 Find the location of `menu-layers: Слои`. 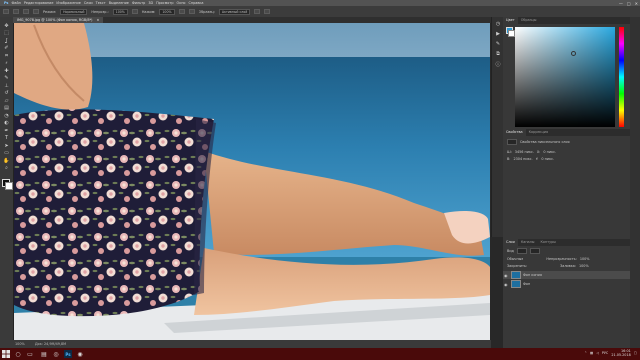

menu-layers: Слои is located at coordinates (88, 3).